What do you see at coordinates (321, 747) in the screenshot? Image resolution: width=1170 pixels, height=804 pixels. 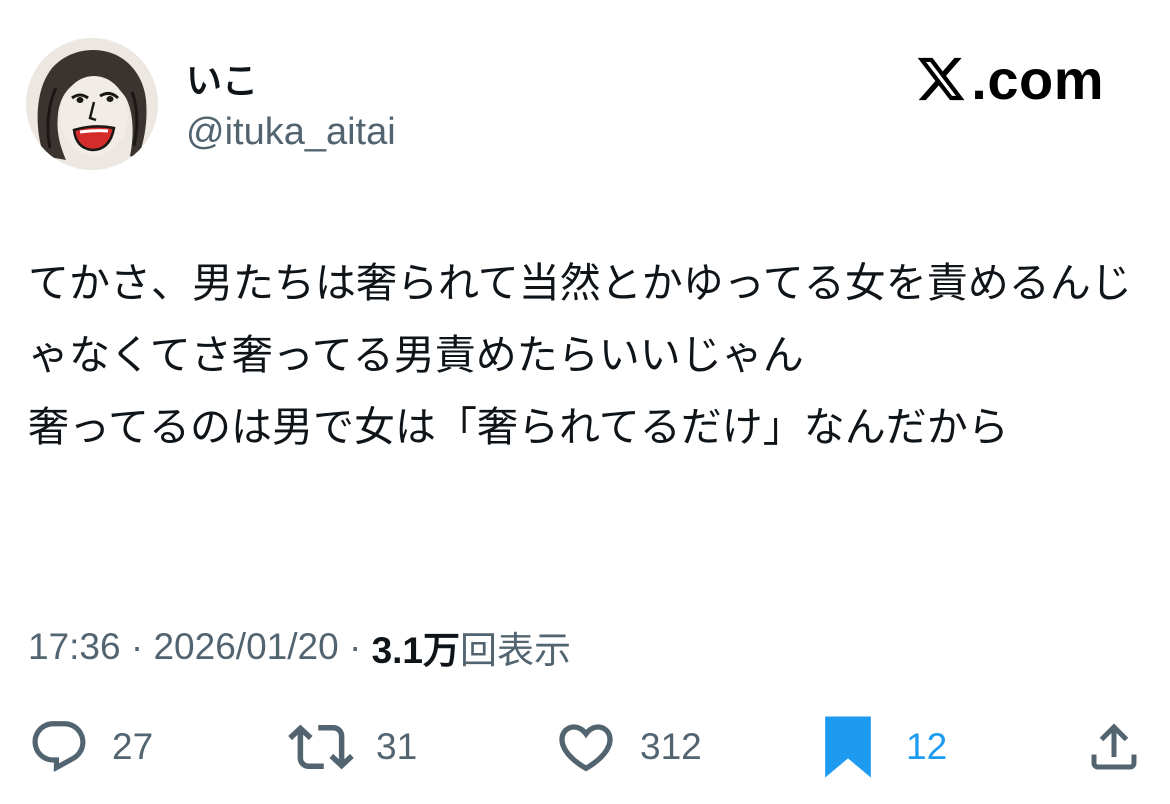 I see `repost-icon` at bounding box center [321, 747].